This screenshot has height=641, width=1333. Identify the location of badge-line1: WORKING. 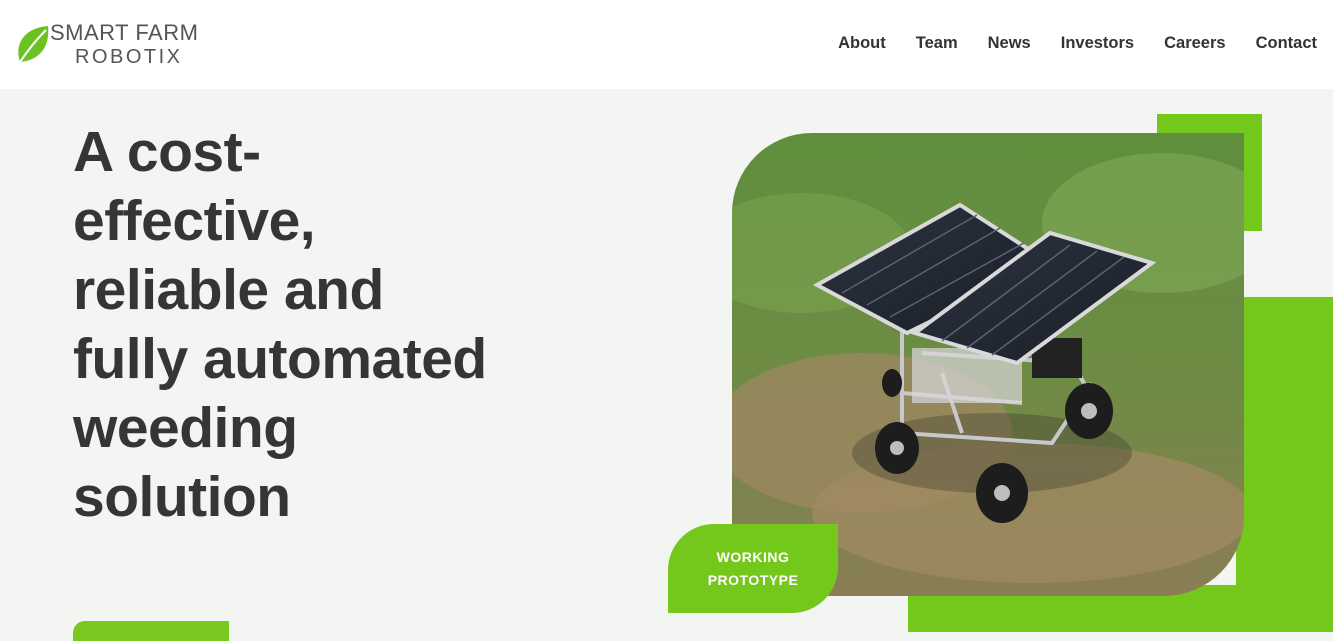
(753, 556).